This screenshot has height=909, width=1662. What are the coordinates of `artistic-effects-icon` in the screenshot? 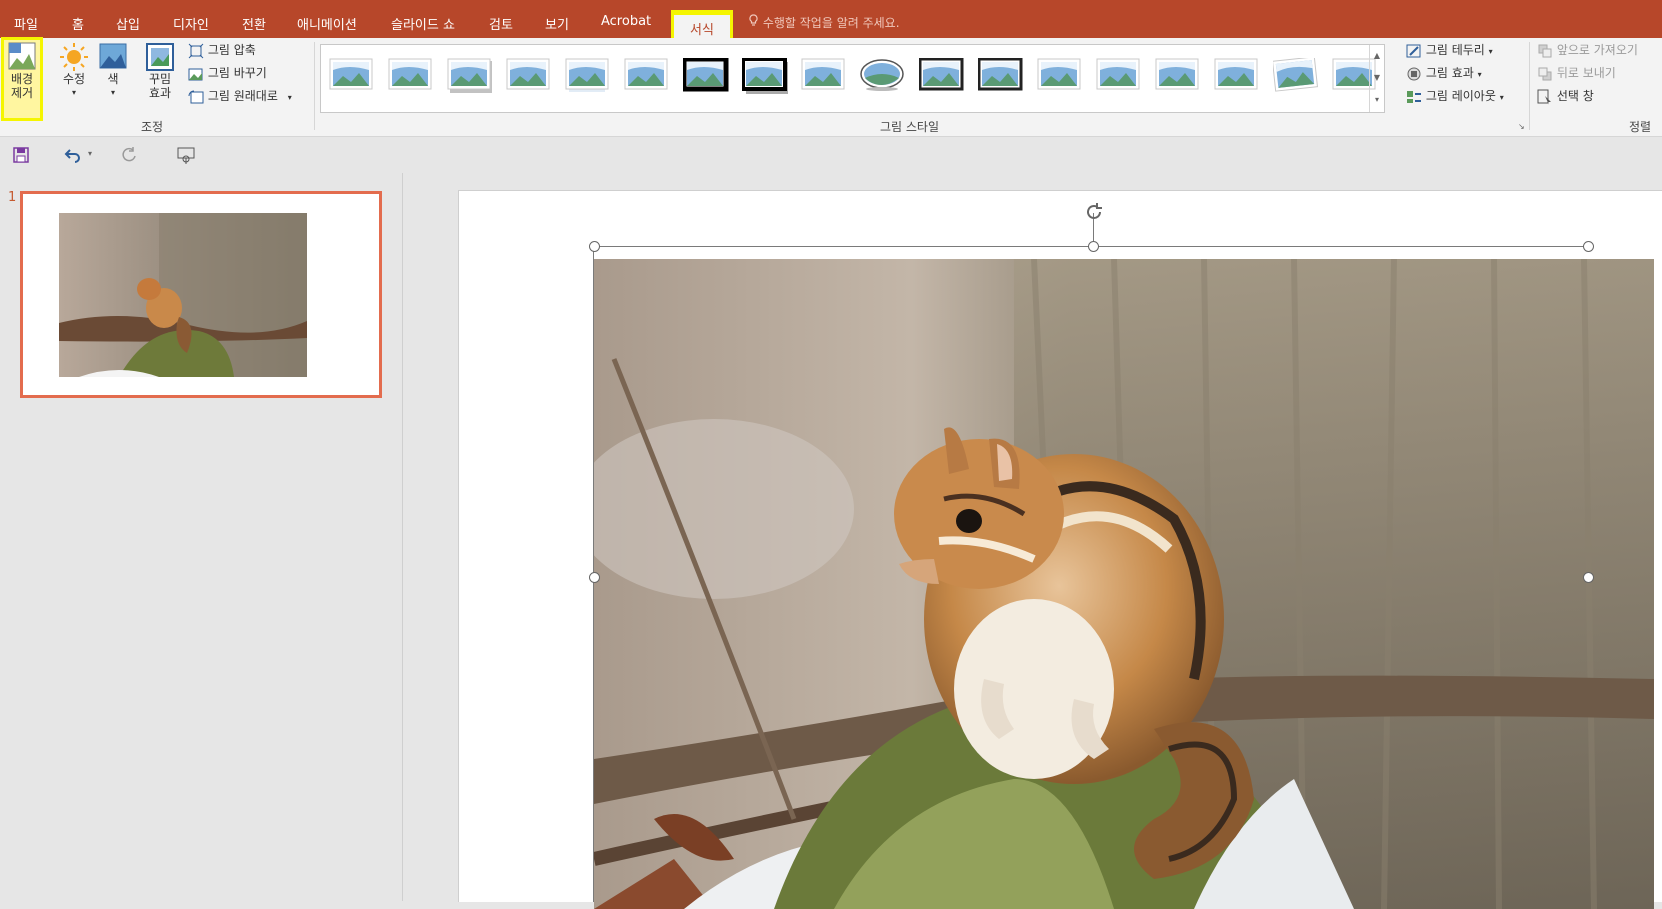 It's located at (160, 57).